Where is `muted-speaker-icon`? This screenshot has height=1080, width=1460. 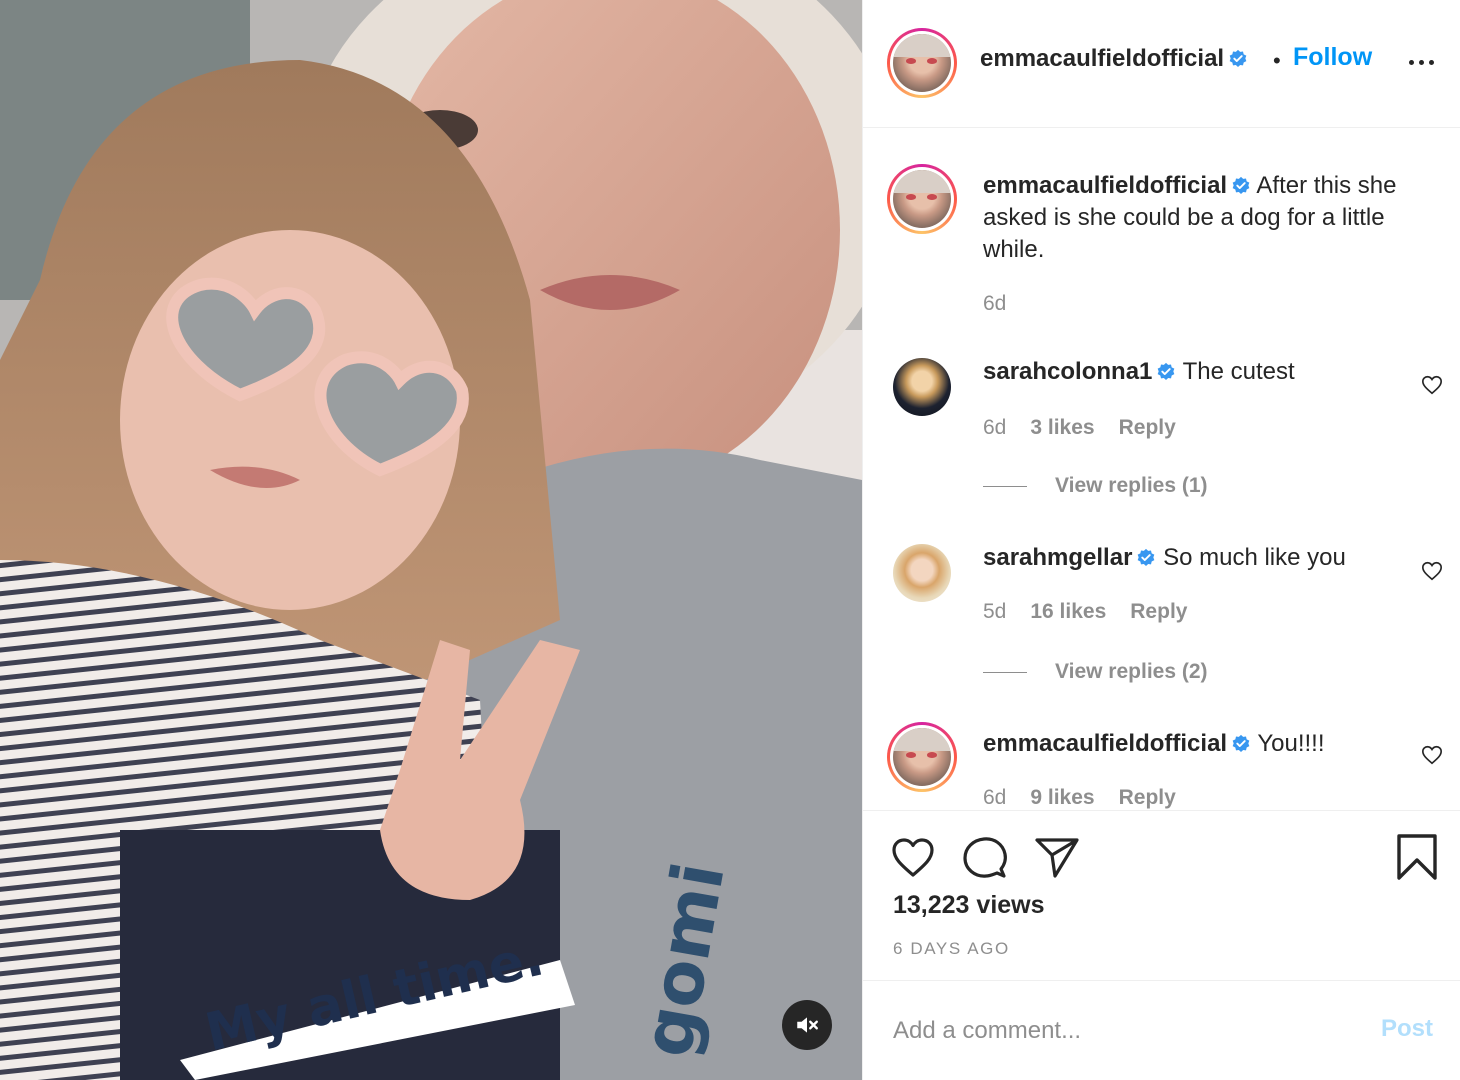
muted-speaker-icon is located at coordinates (807, 1025).